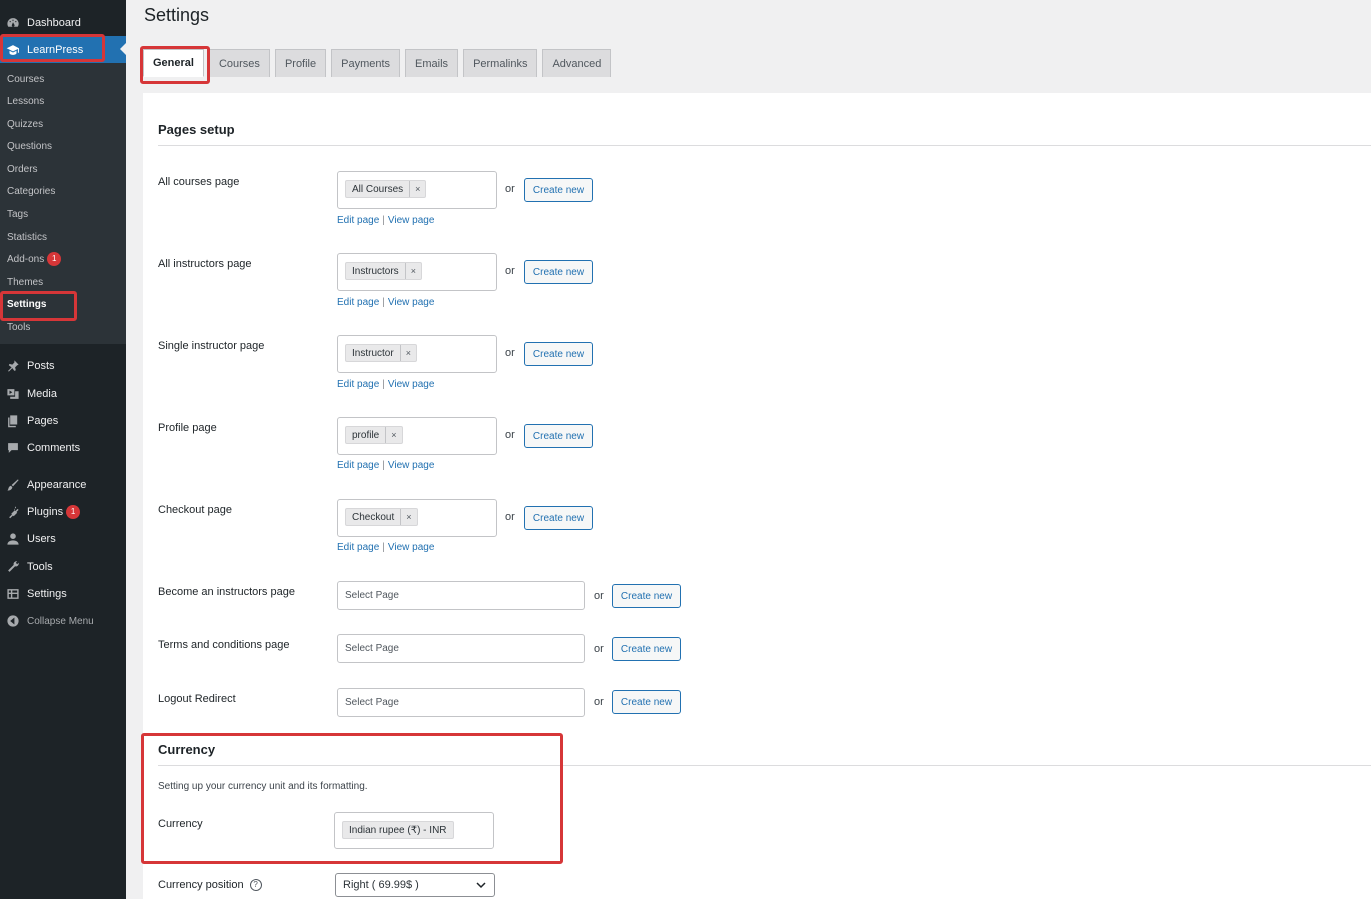 The height and width of the screenshot is (899, 1371). I want to click on help-icon: ?, so click(255, 885).